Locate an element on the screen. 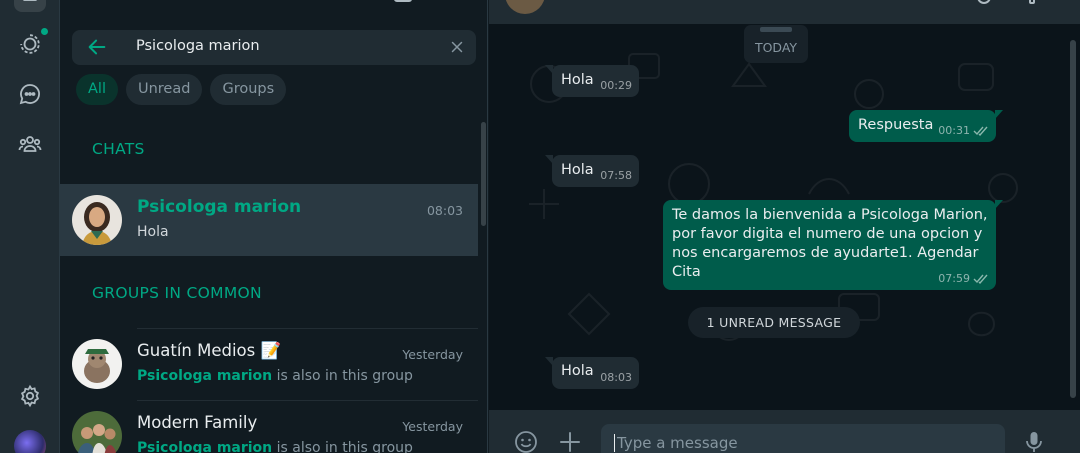  section-chats: CHATS is located at coordinates (118, 149).